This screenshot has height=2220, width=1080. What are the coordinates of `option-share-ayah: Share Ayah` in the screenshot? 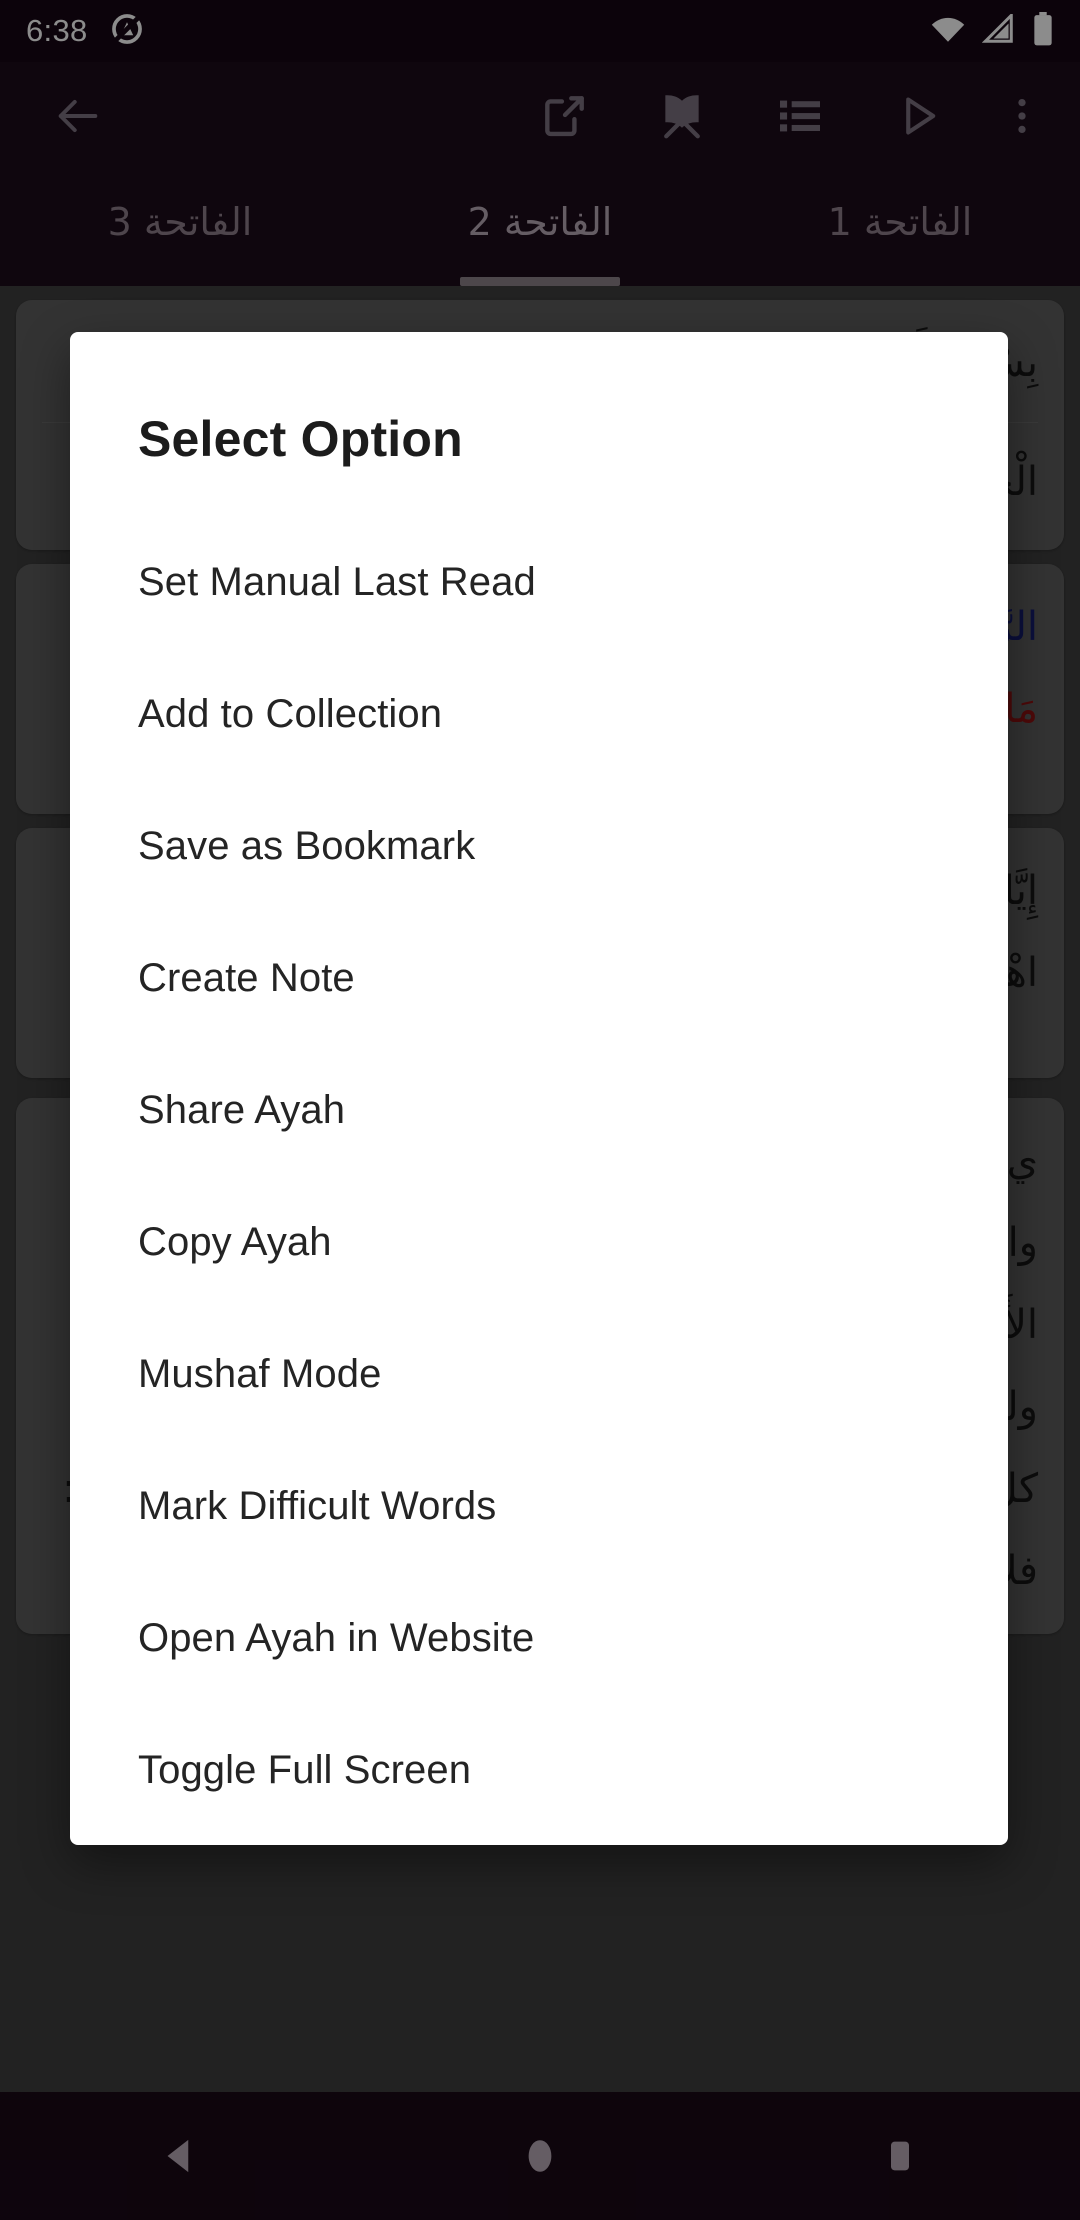 It's located at (539, 1110).